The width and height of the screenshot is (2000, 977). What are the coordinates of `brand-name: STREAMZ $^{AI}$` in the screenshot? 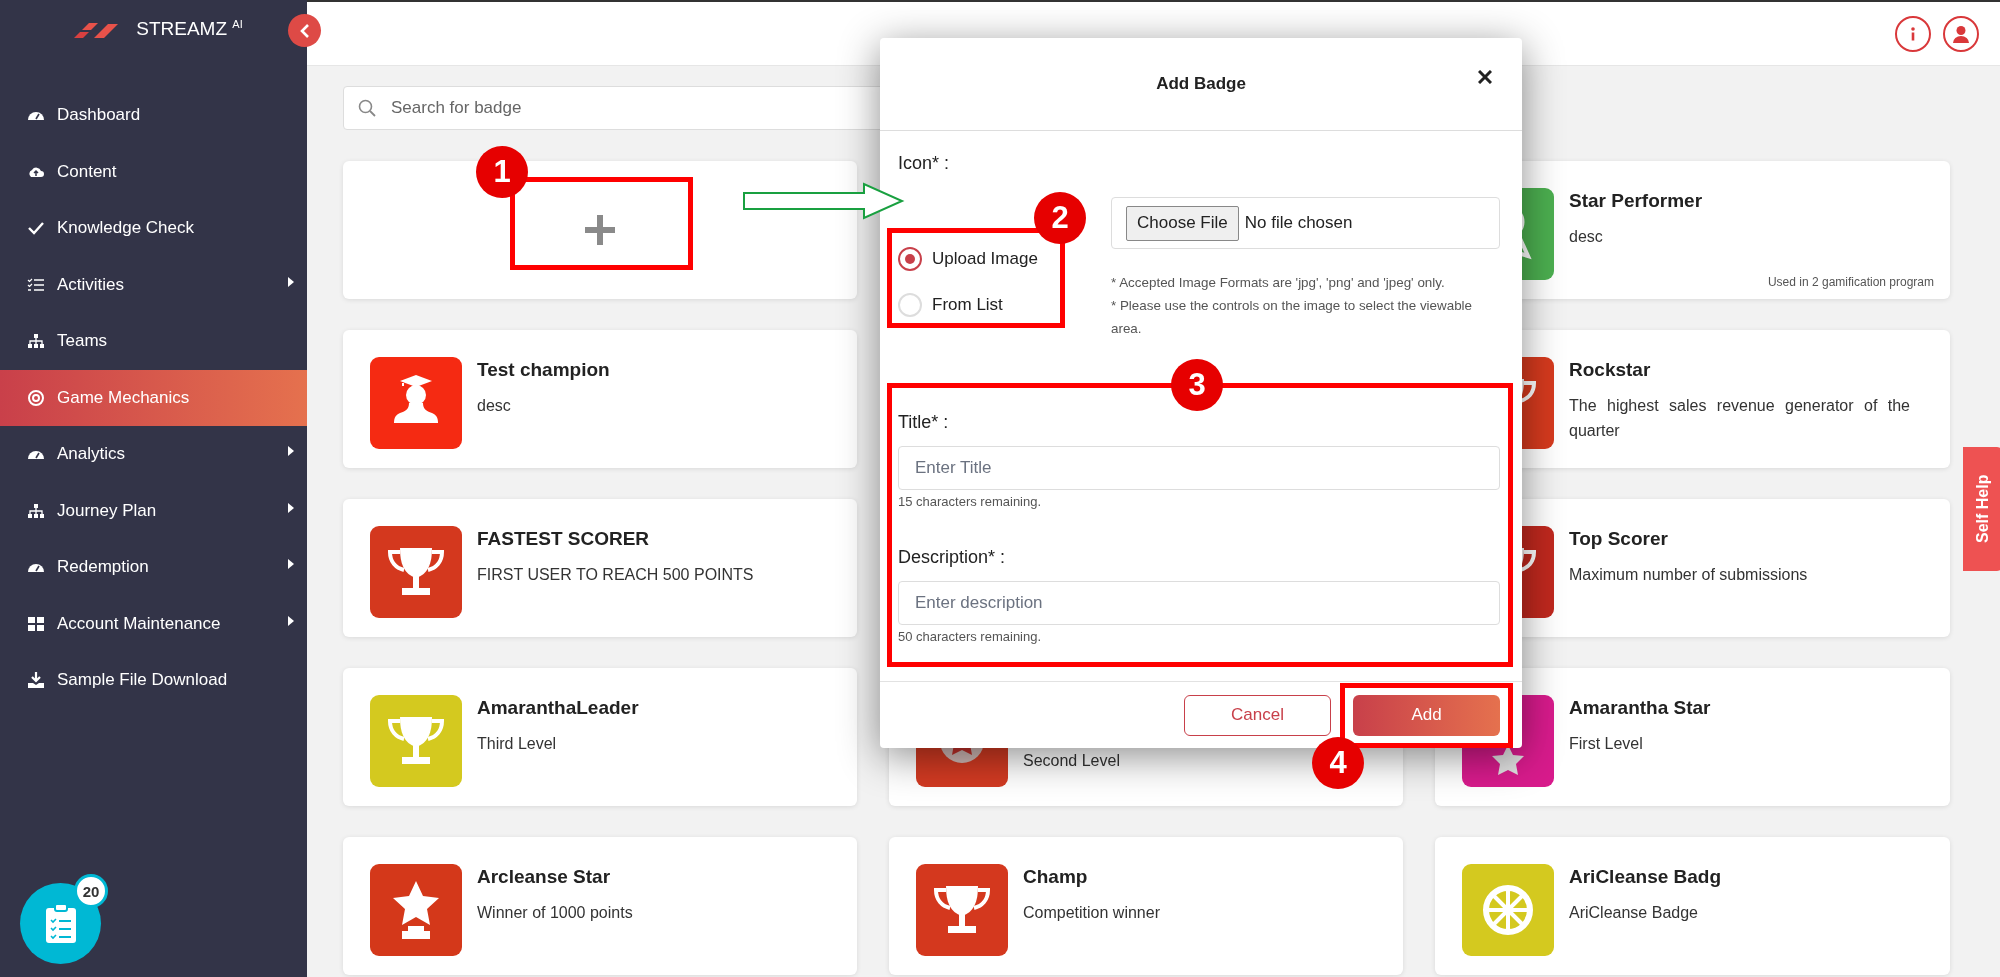 It's located at (189, 29).